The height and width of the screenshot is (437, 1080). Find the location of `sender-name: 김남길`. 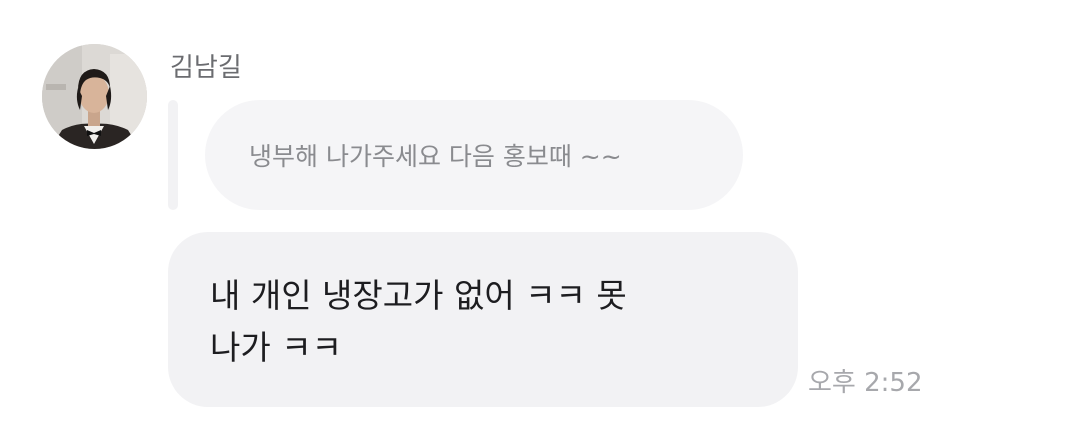

sender-name: 김남길 is located at coordinates (206, 68).